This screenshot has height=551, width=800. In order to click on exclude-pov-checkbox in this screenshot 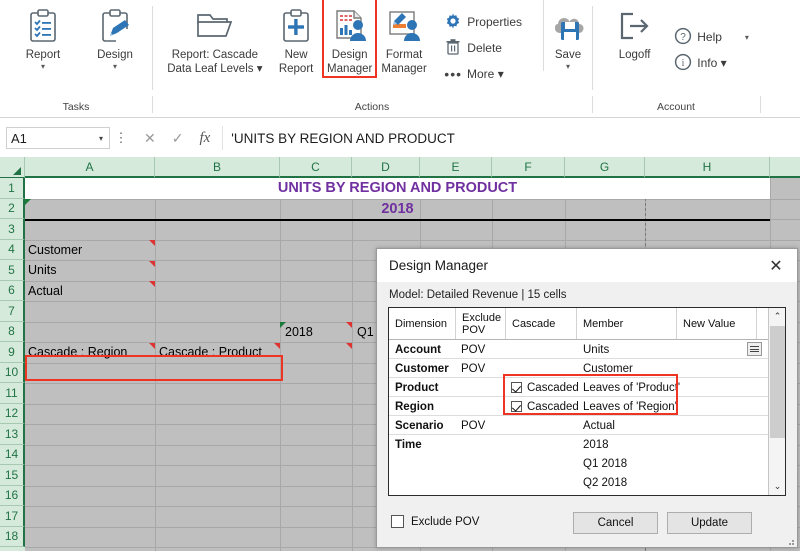, I will do `click(397, 521)`.